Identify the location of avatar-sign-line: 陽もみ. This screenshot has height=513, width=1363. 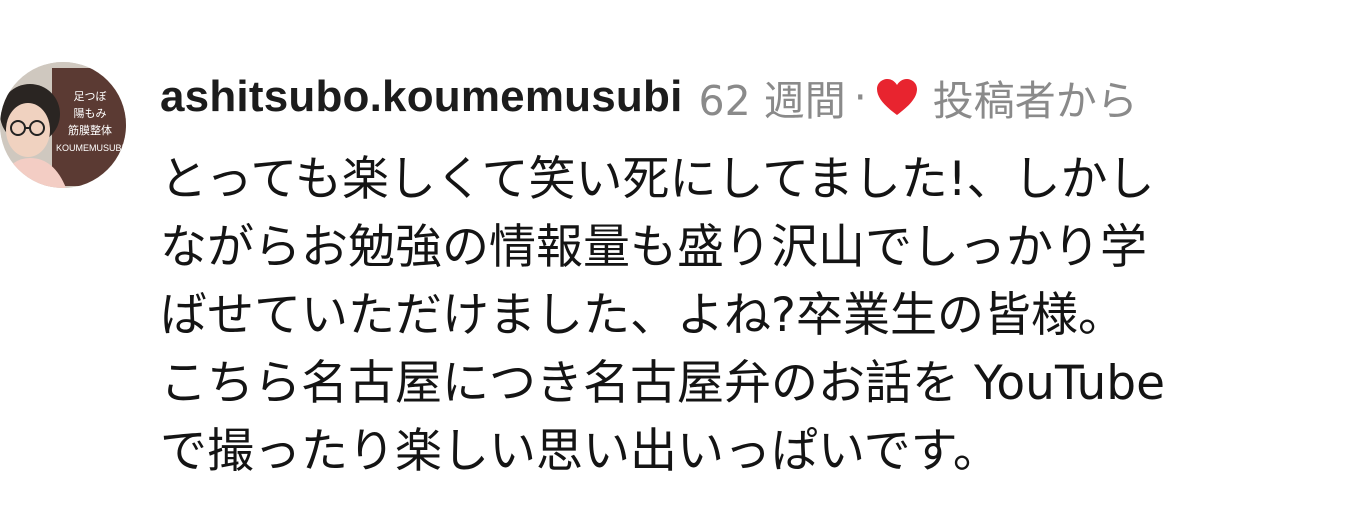
(90, 113).